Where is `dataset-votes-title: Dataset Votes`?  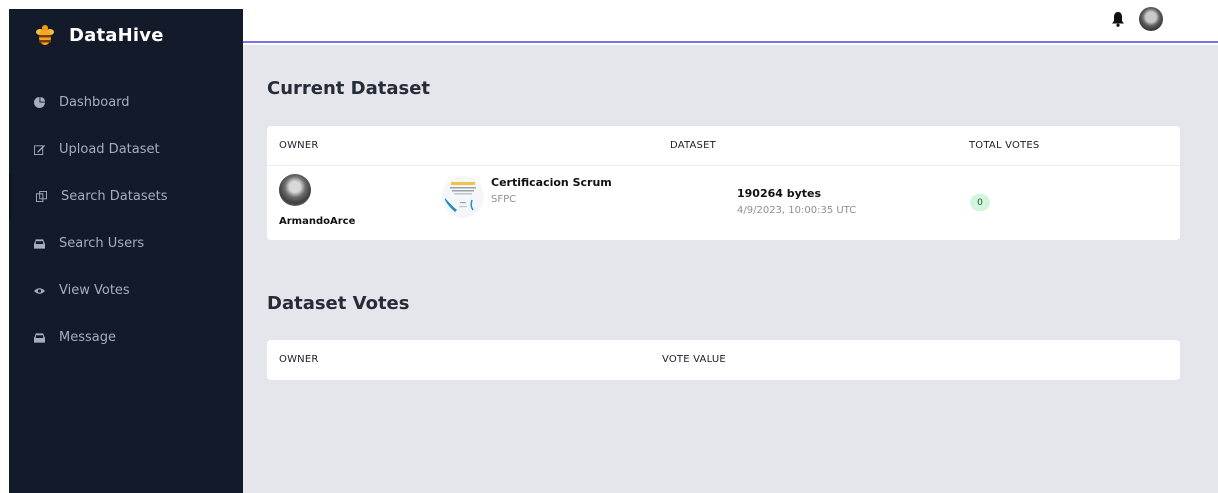
dataset-votes-title: Dataset Votes is located at coordinates (338, 303).